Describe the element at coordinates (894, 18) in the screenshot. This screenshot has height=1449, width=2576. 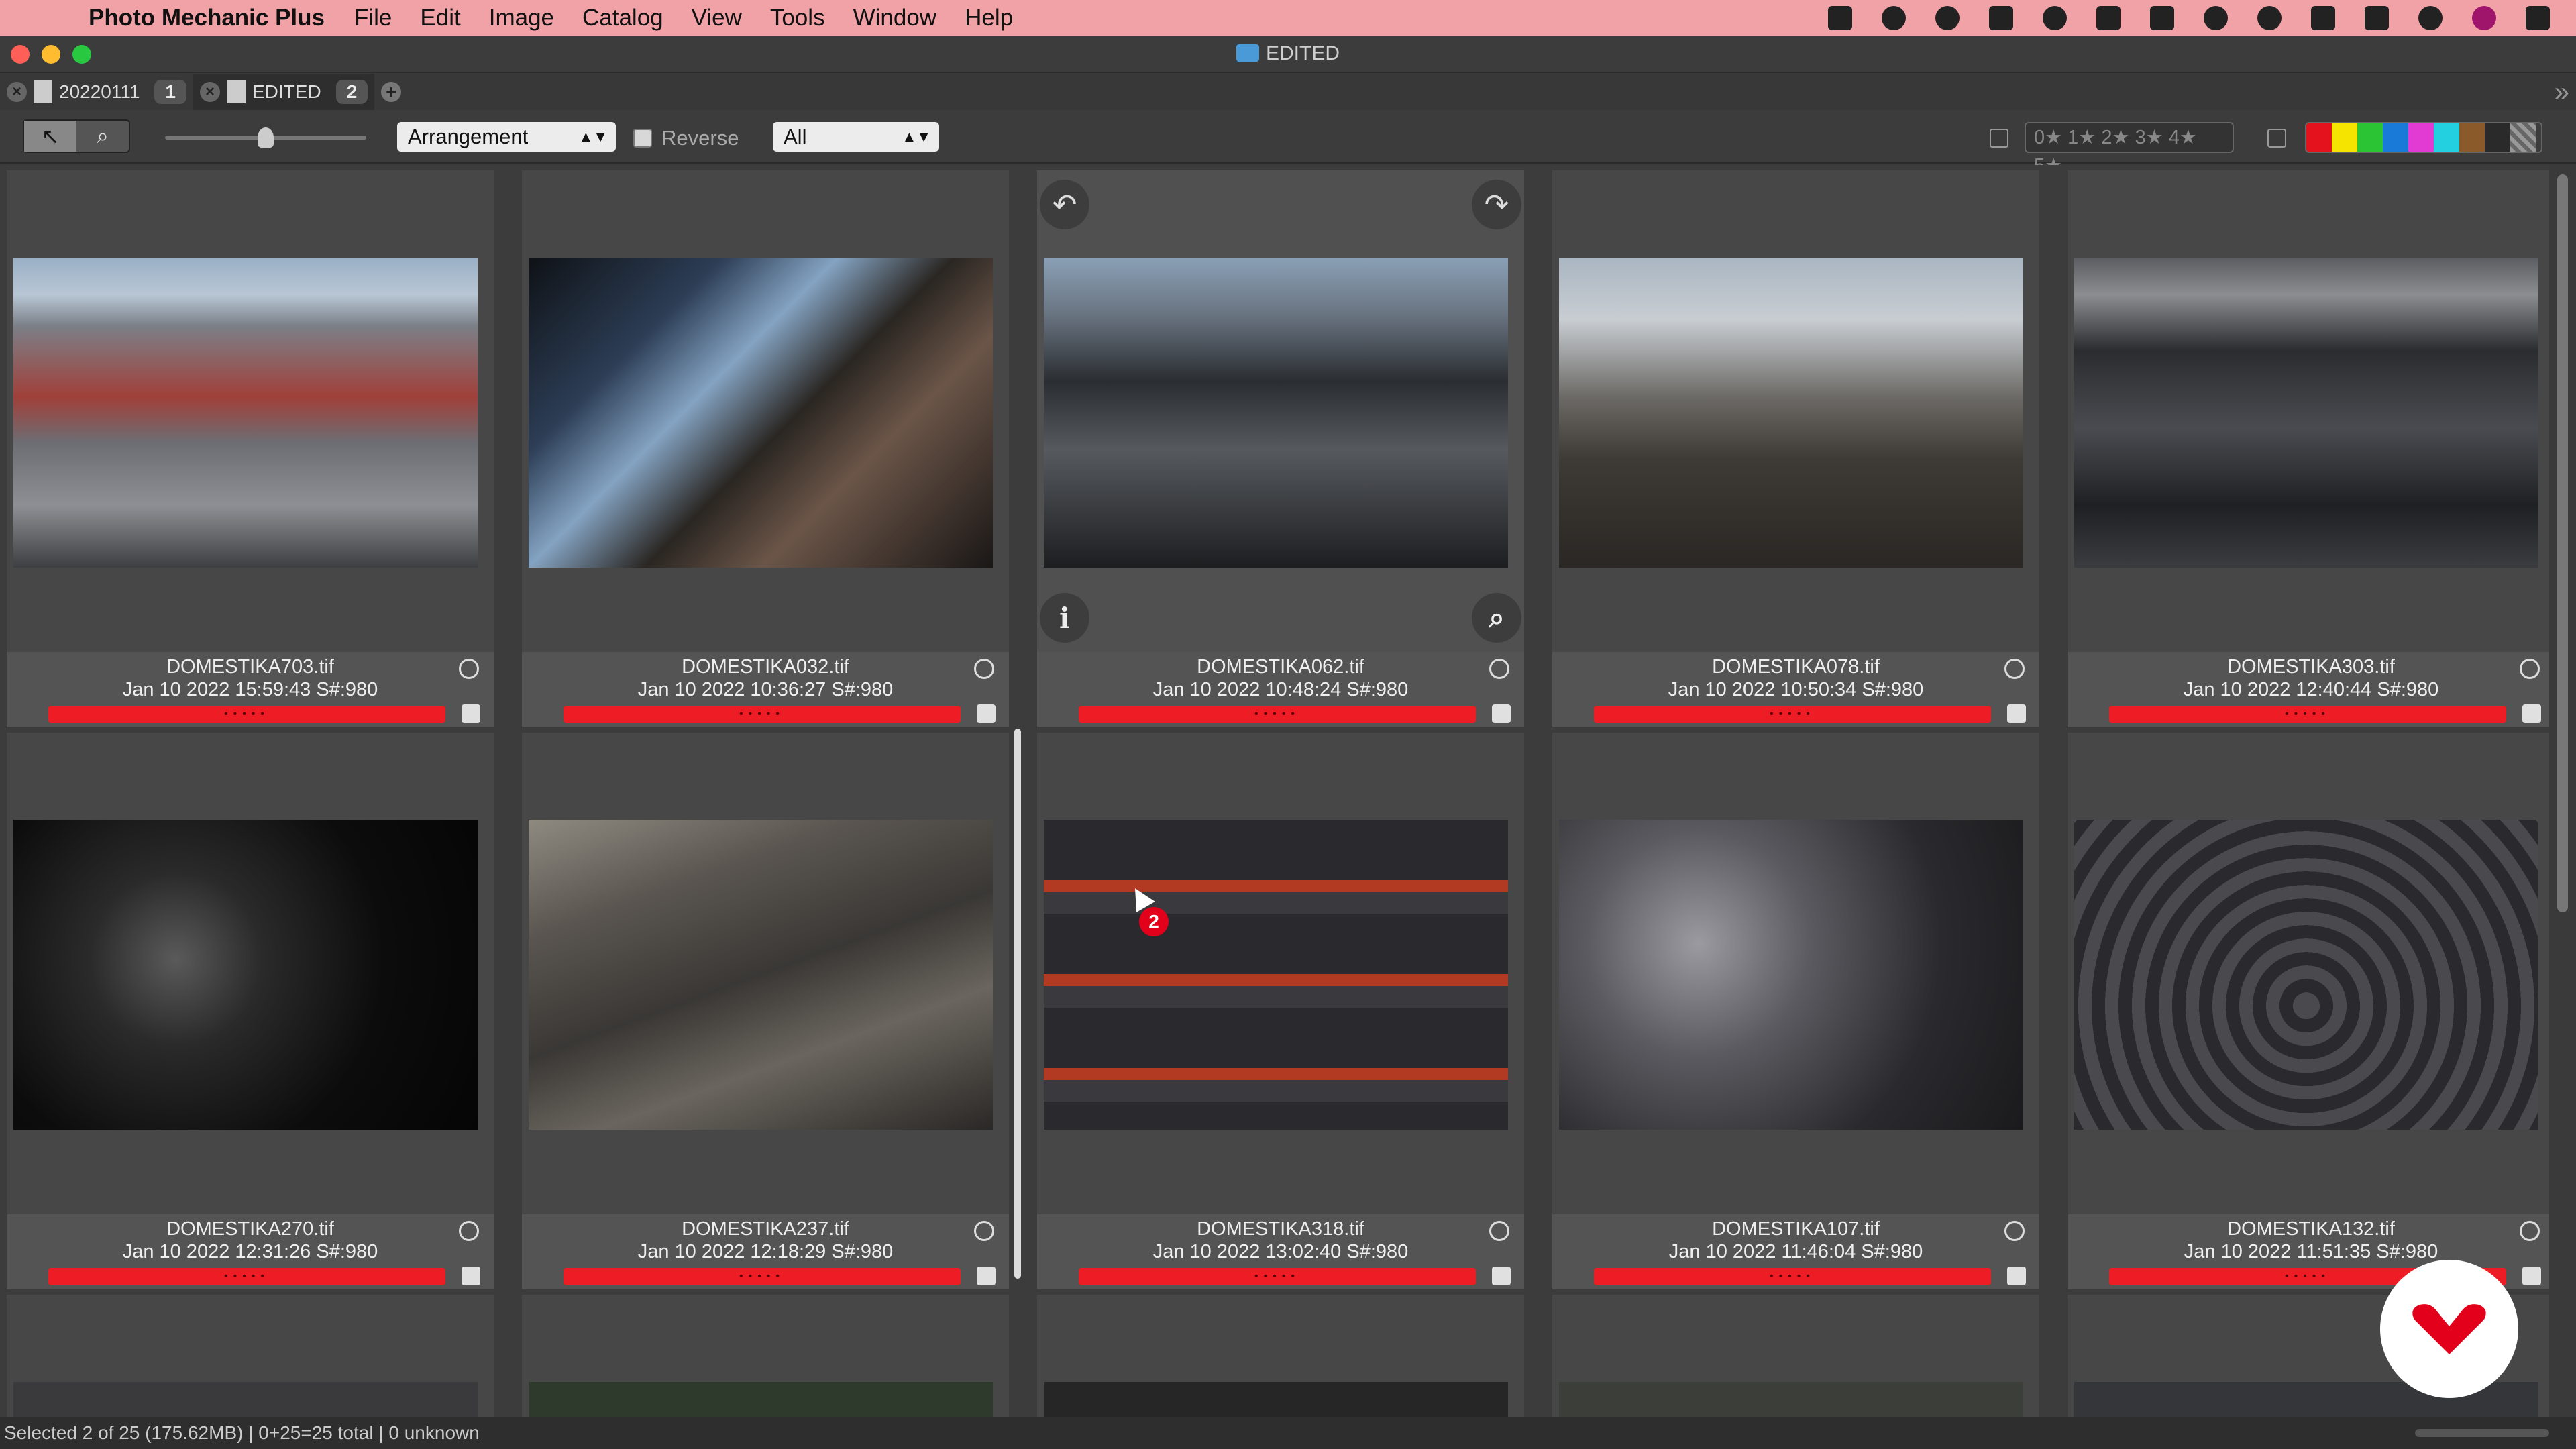
I see `menu-window: Window` at that location.